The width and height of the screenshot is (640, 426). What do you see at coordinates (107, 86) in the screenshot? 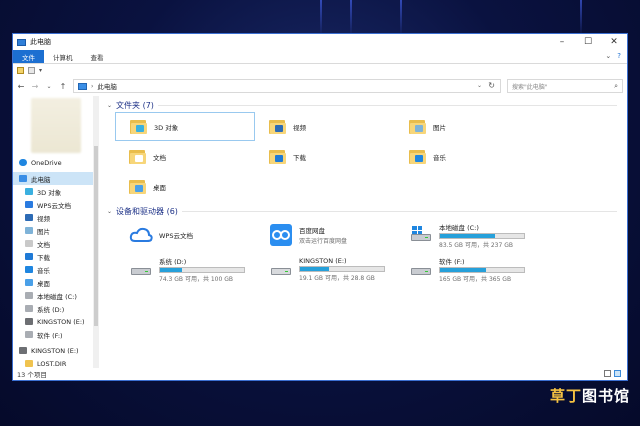
I see `breadcrumb: 此电脑` at bounding box center [107, 86].